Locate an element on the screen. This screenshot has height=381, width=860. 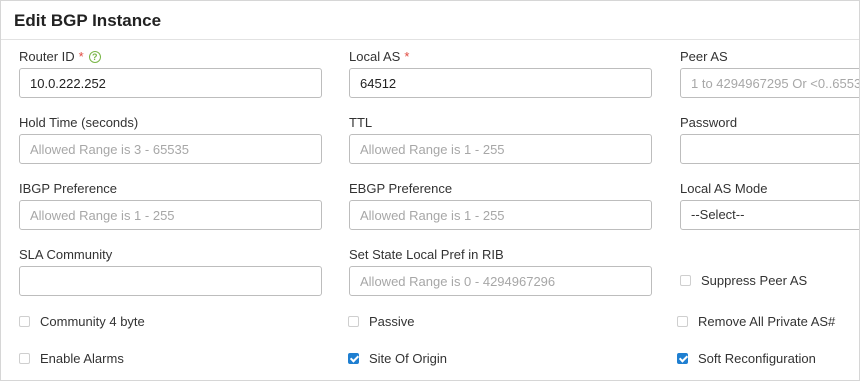
set-state-local-pref-label: Set State Local Pref in RIB is located at coordinates (426, 254).